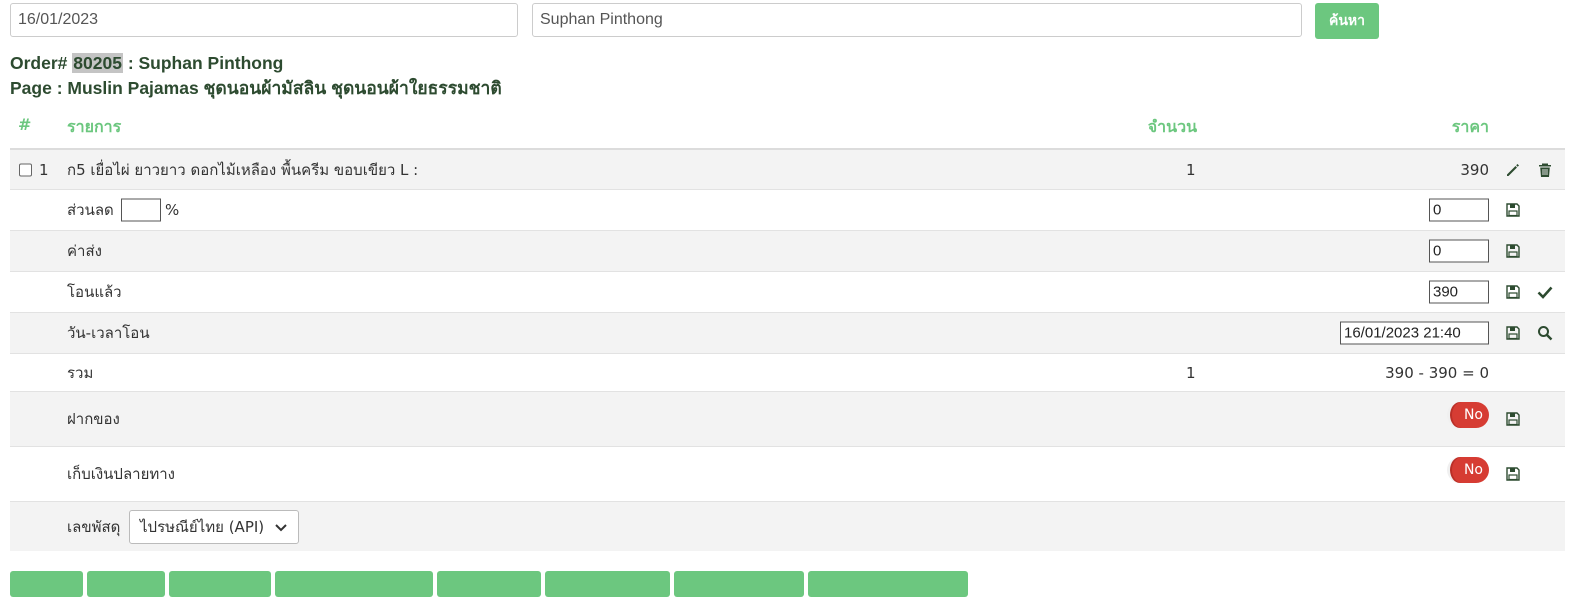 This screenshot has width=1575, height=597. Describe the element at coordinates (787, 332) in the screenshot. I see `table-row-transfer-time: วัน-เวลาโอน 16/01/2023 21:40` at that location.